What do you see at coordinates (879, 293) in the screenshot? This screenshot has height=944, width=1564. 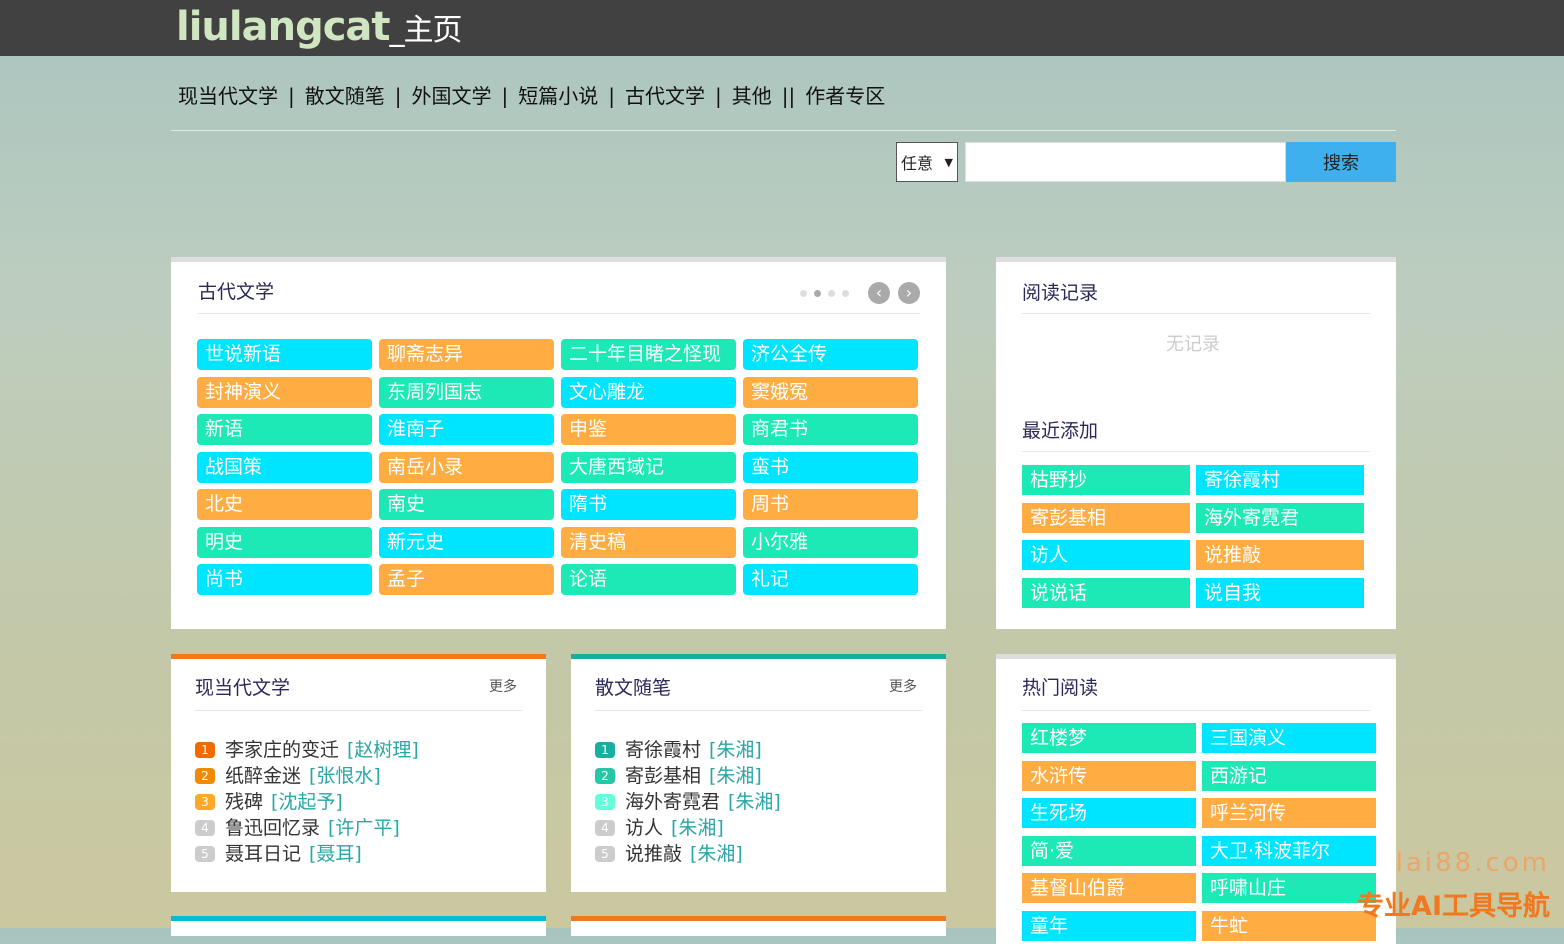 I see `prev-arrow-icon: ‹` at bounding box center [879, 293].